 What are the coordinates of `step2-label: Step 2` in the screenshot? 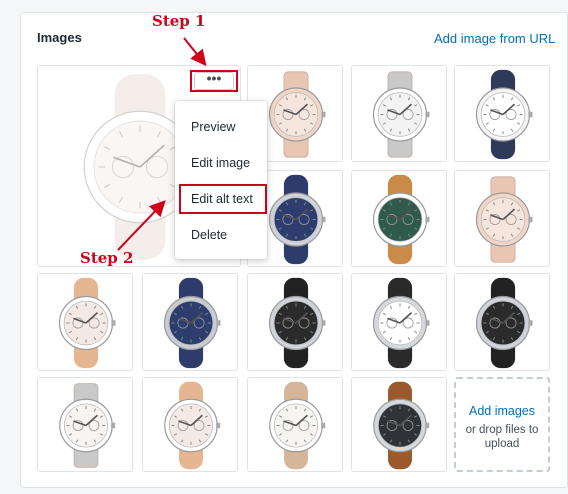 It's located at (107, 258).